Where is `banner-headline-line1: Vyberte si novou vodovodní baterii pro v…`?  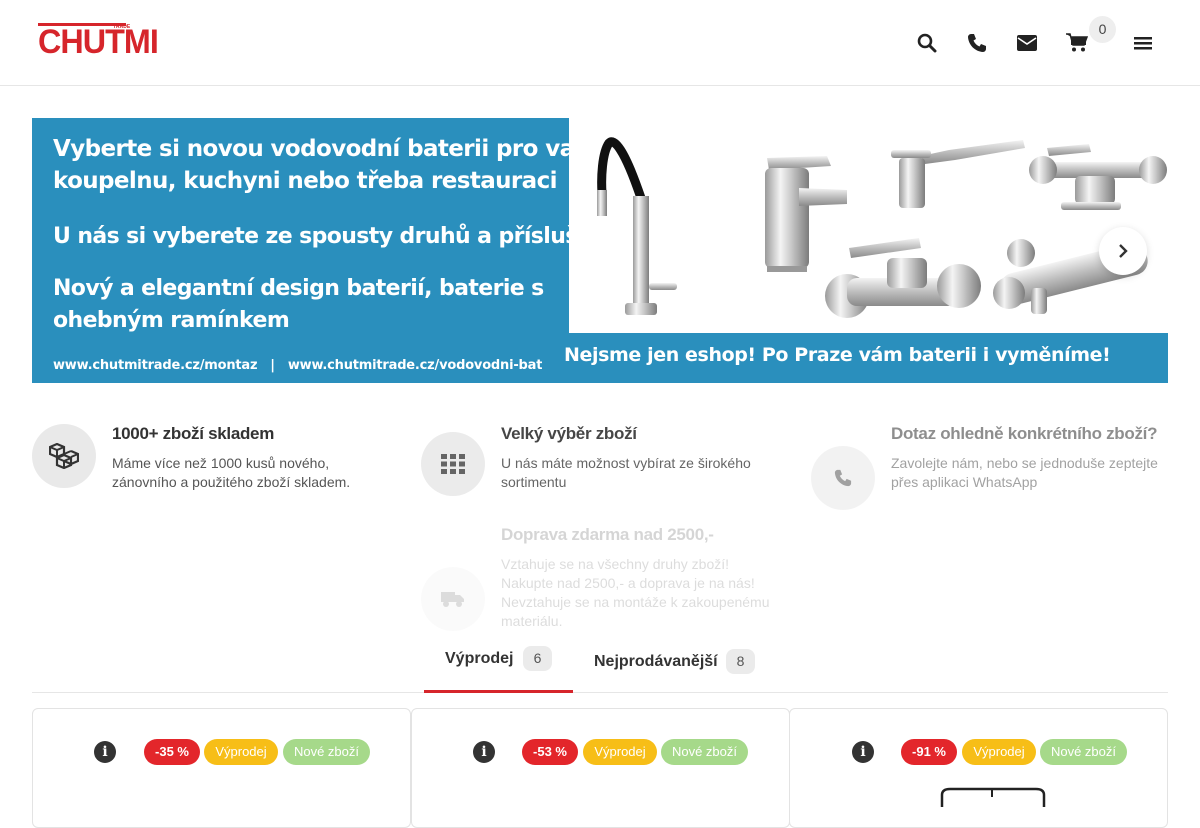
banner-headline-line1: Vyberte si novou vodovodní baterii pro v… is located at coordinates (324, 149).